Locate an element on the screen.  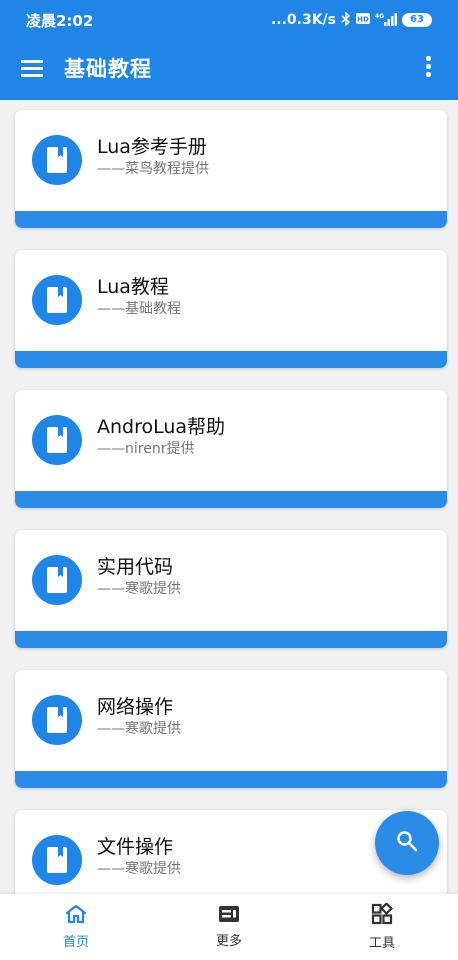
tutorial-card: 网络操作 ——寒歌提供 is located at coordinates (231, 729).